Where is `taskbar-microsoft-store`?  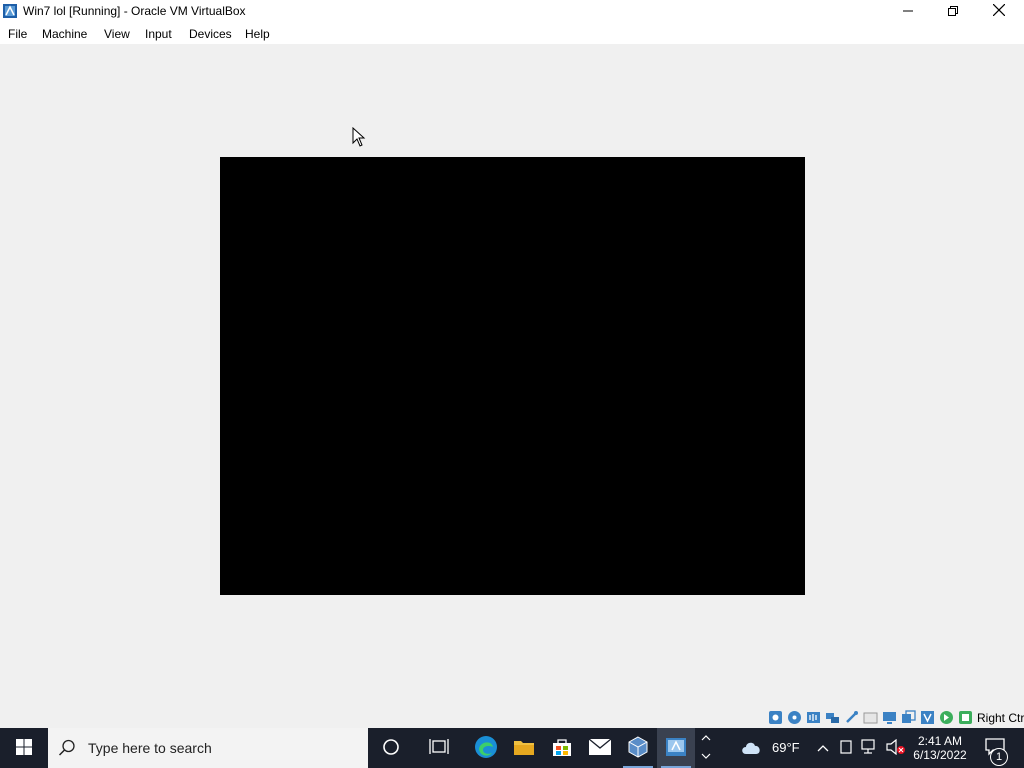 taskbar-microsoft-store is located at coordinates (562, 748).